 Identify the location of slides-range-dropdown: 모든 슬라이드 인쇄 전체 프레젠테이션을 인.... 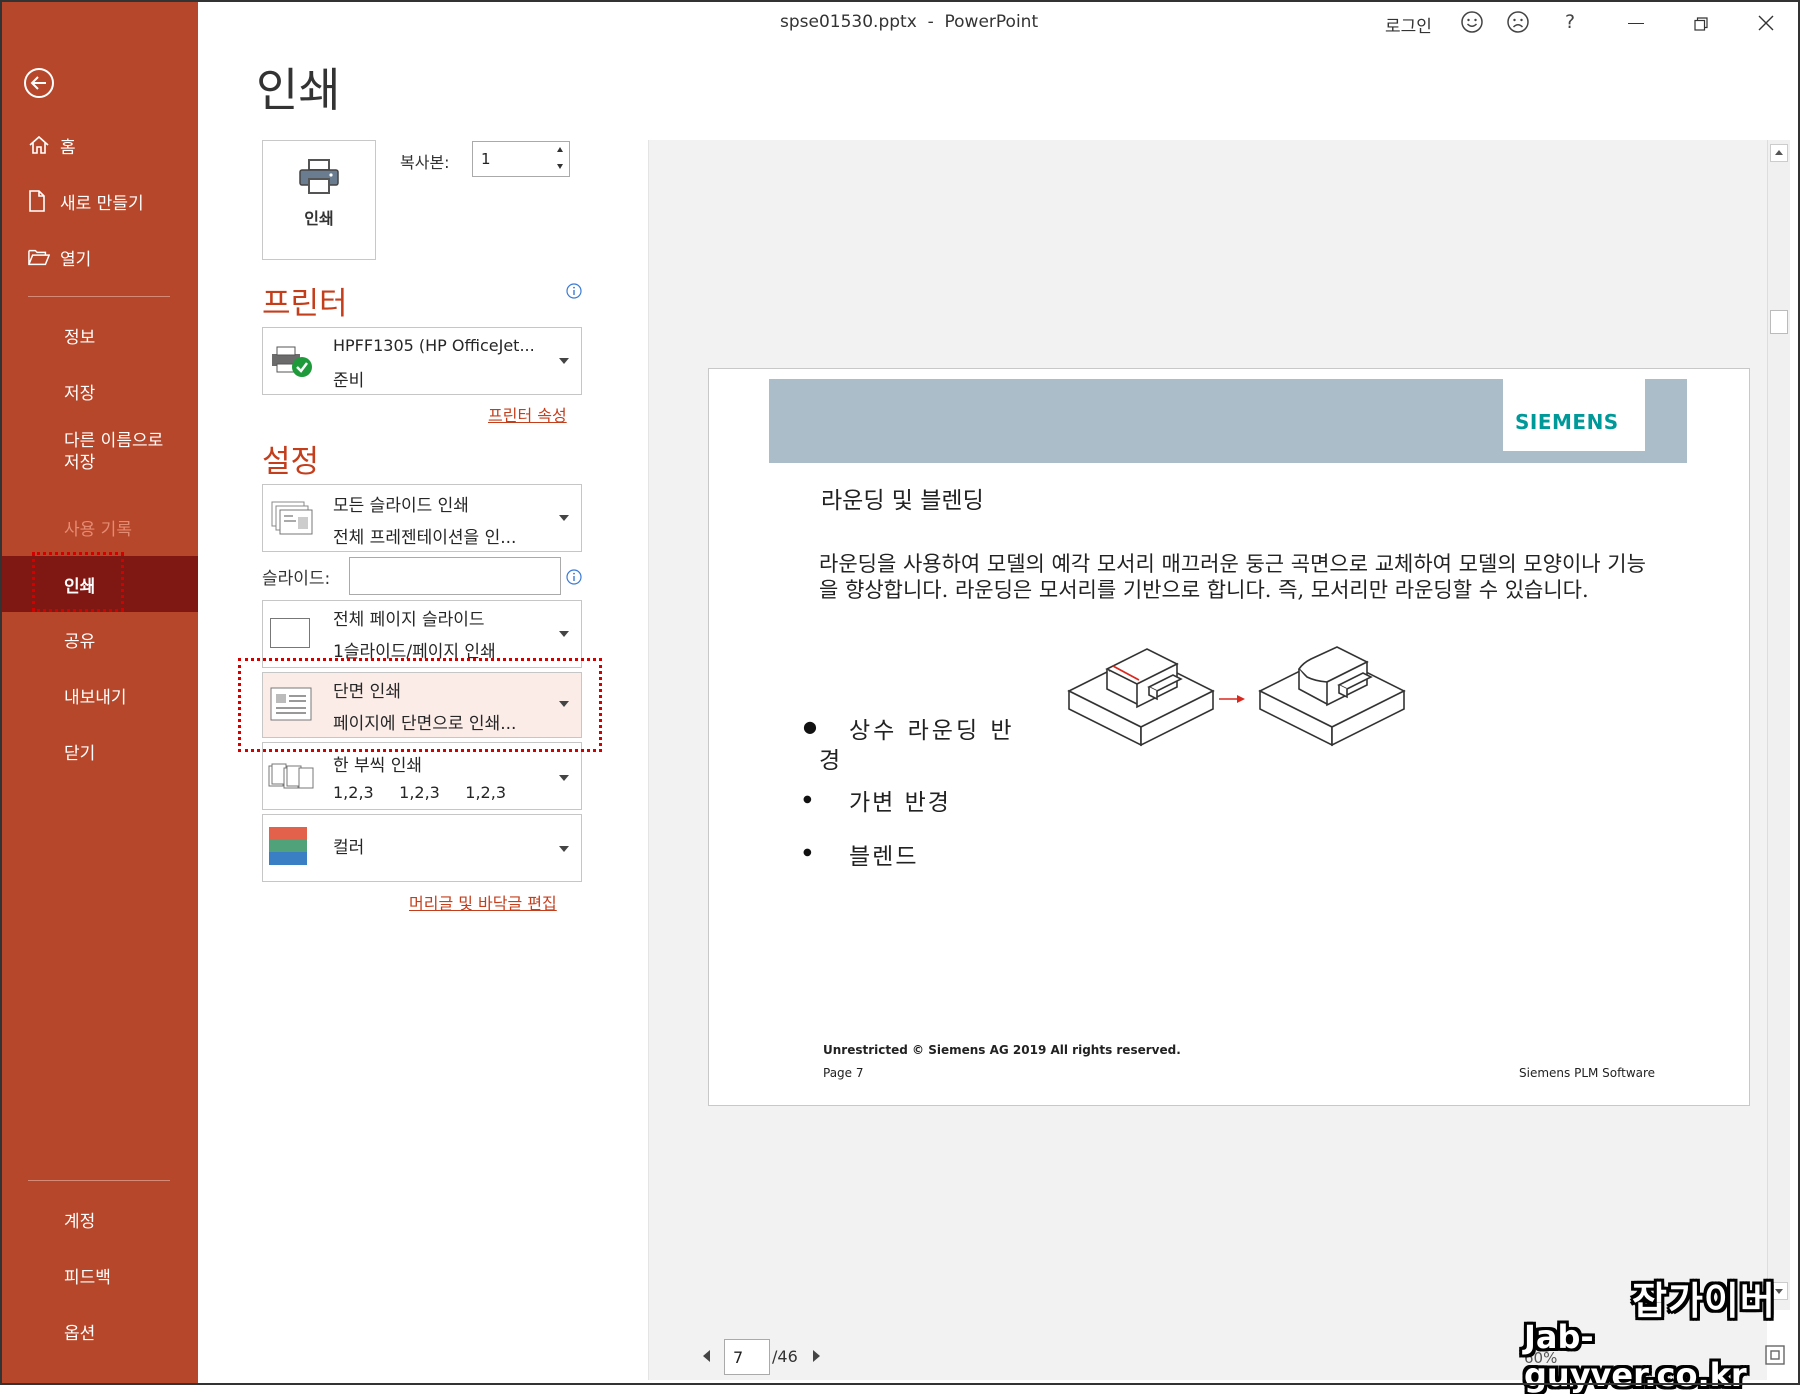
(422, 518).